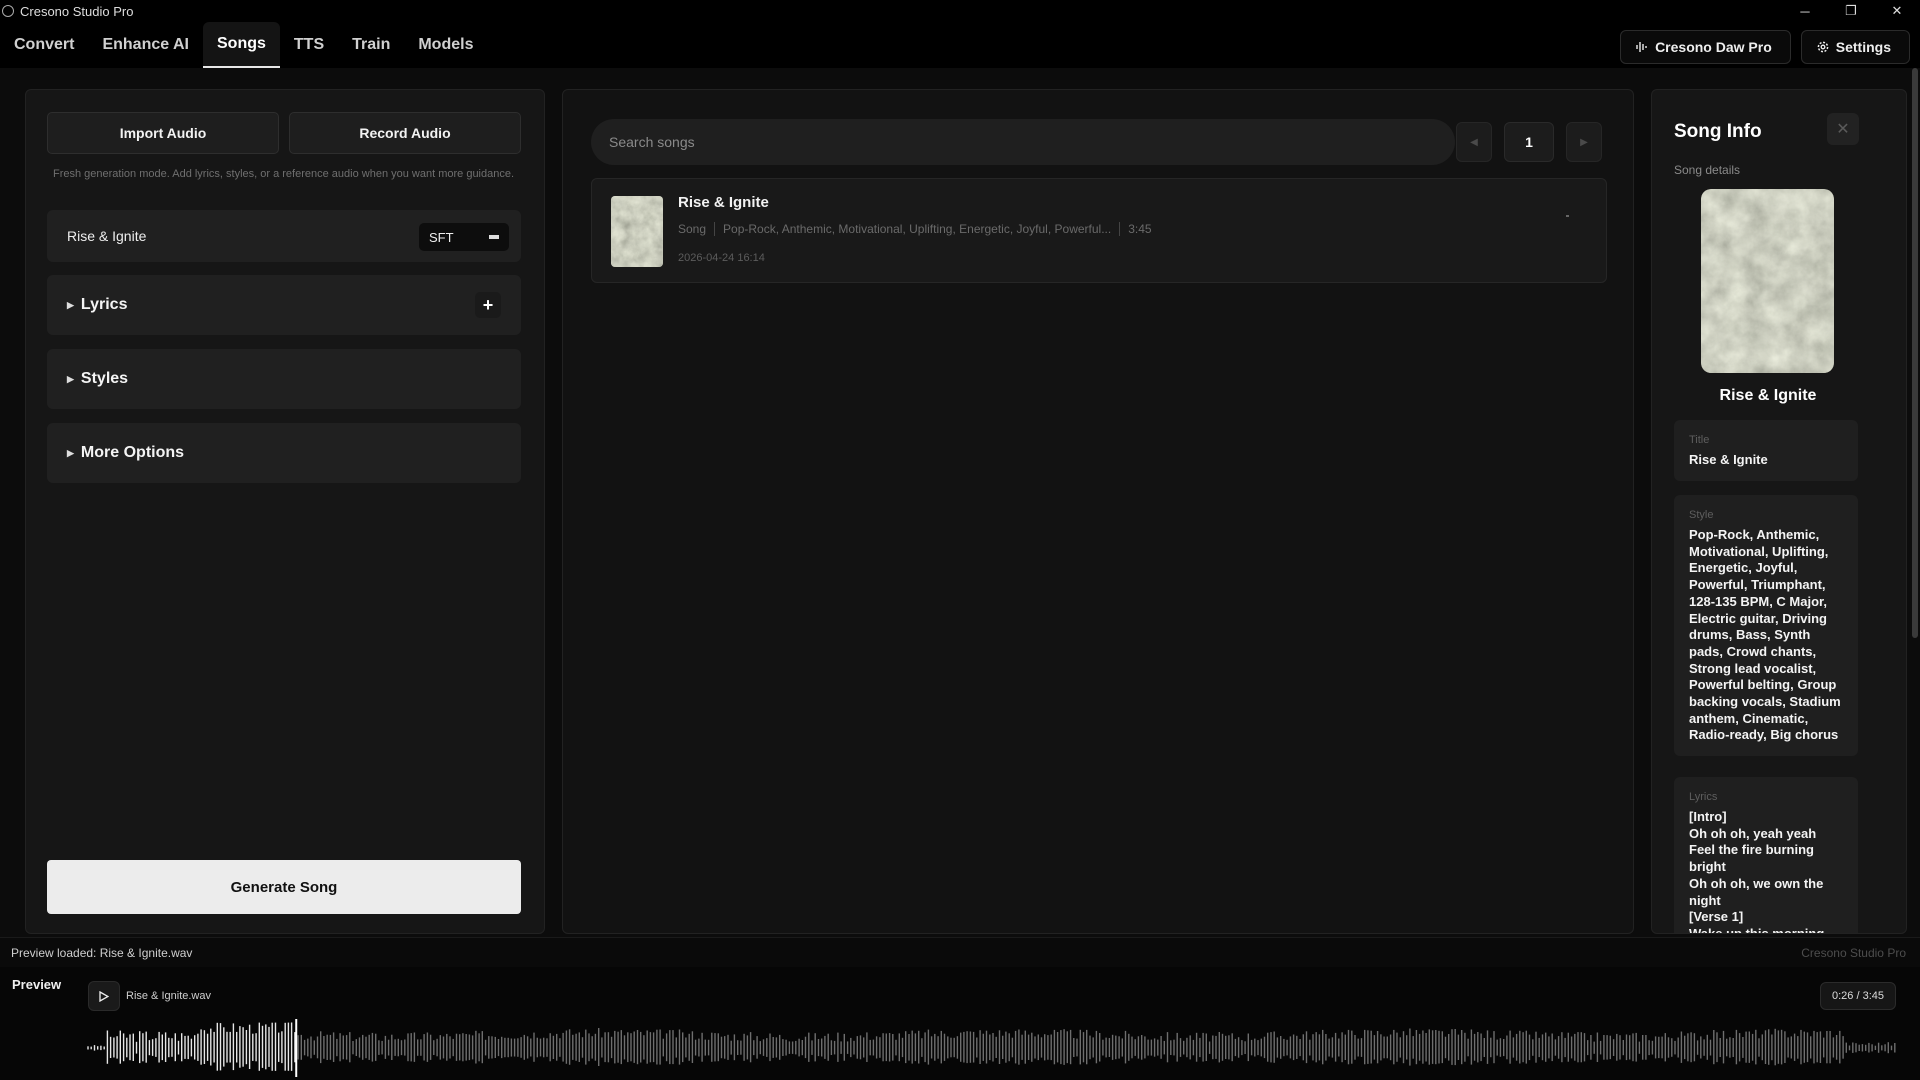  I want to click on waveform-icon, so click(1641, 47).